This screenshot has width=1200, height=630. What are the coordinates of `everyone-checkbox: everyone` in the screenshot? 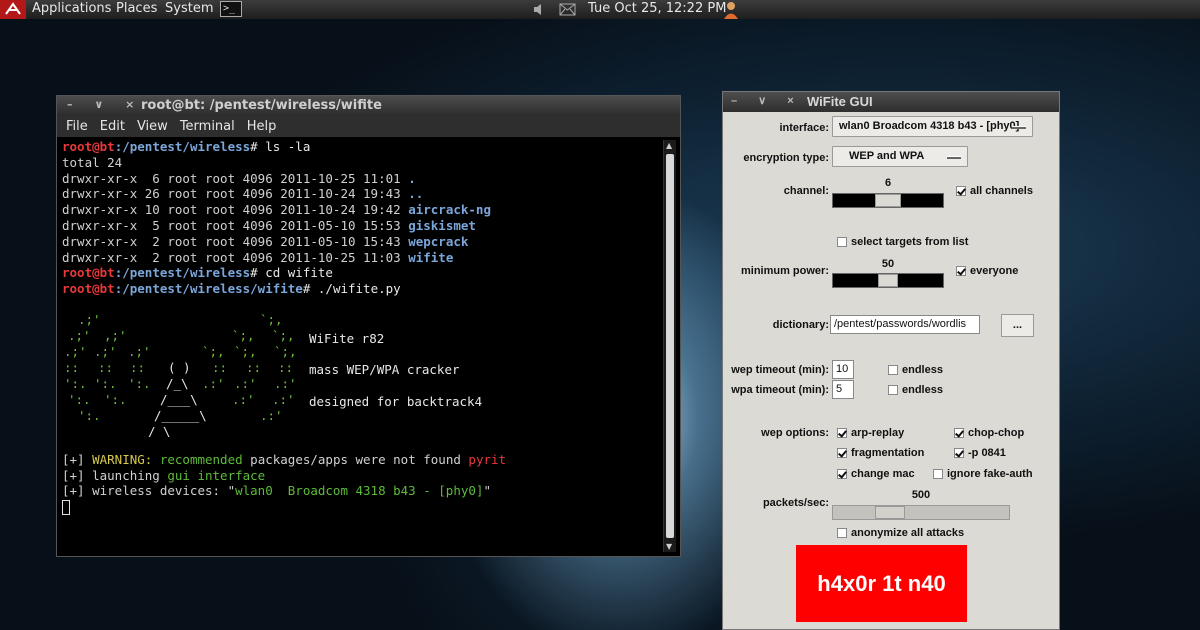 It's located at (987, 271).